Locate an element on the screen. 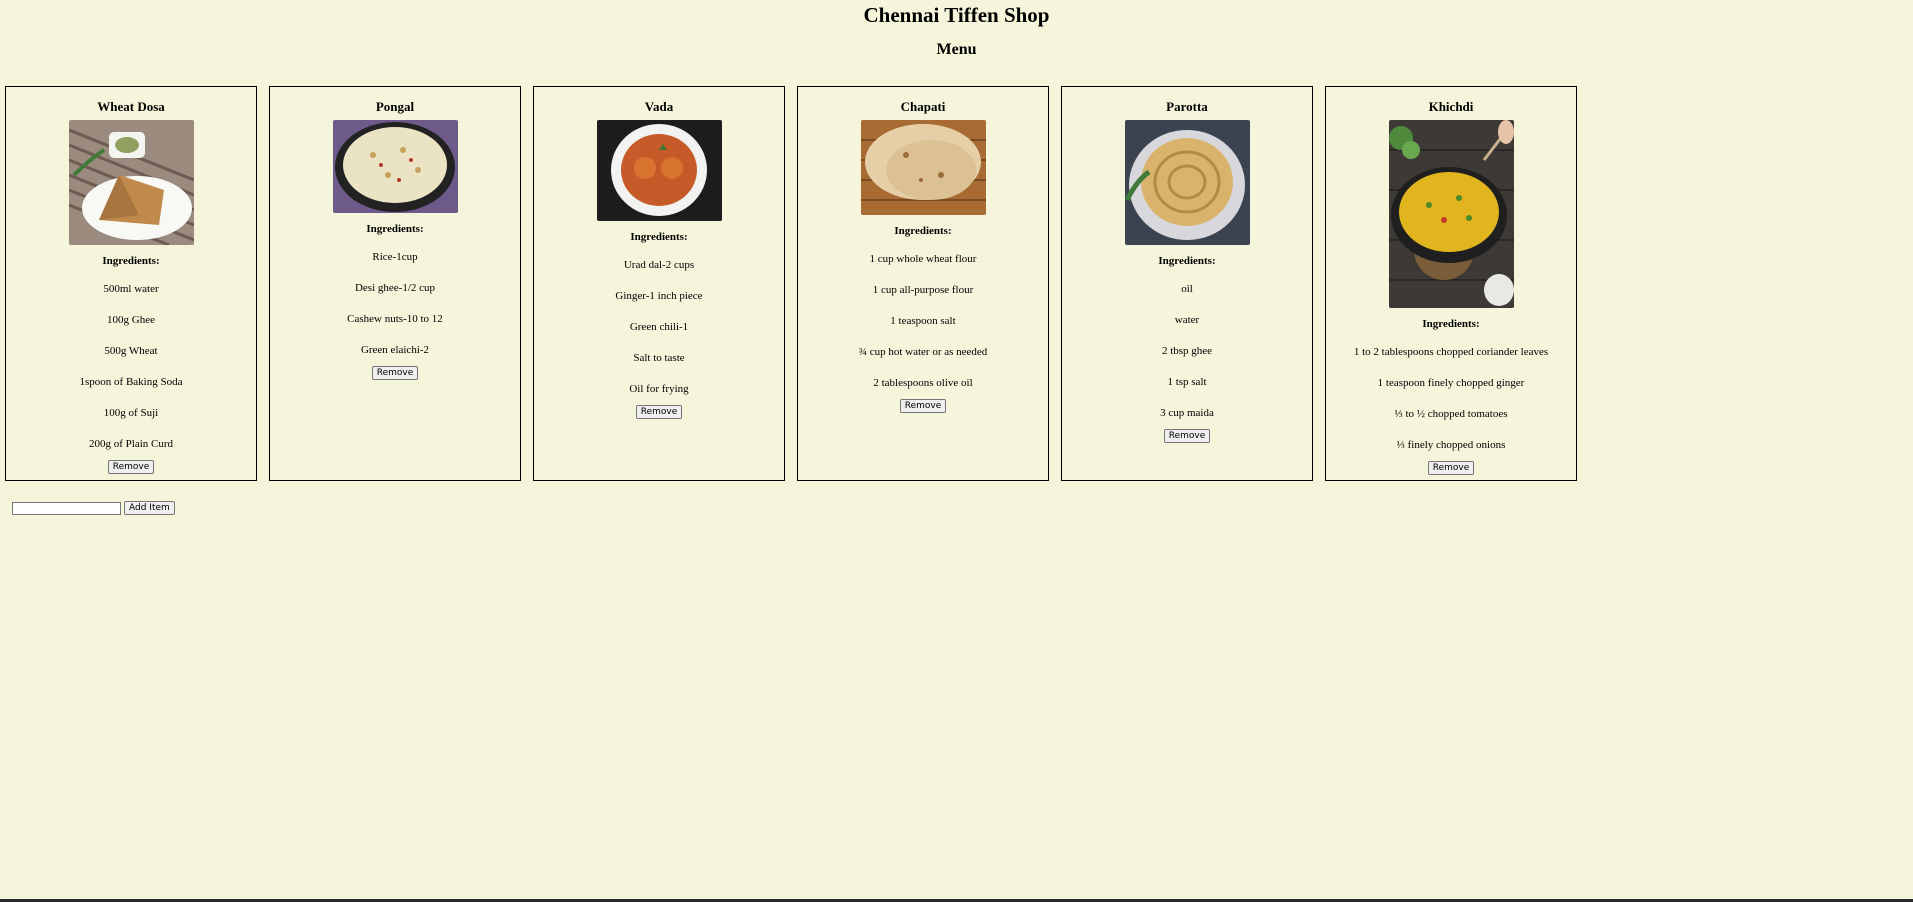  ingredient-item: 500ml water is located at coordinates (131, 289).